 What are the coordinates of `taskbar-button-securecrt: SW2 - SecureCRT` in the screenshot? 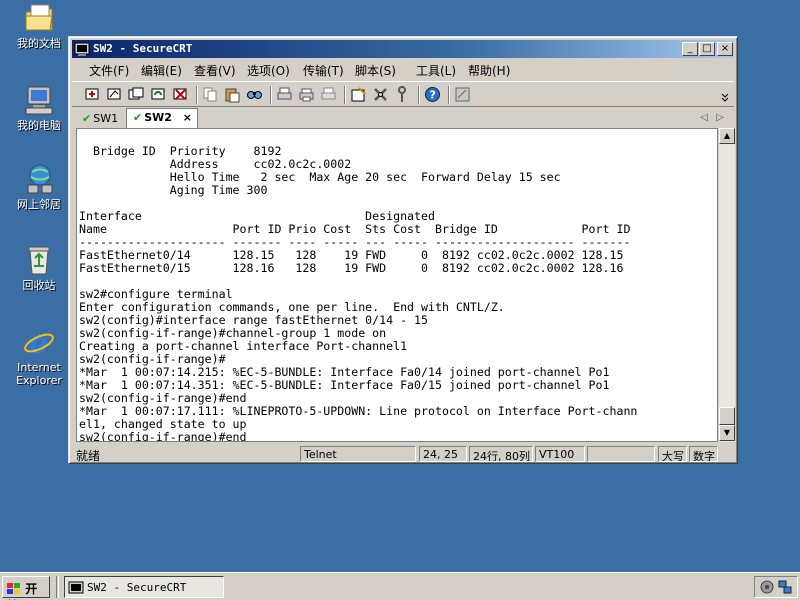 It's located at (144, 587).